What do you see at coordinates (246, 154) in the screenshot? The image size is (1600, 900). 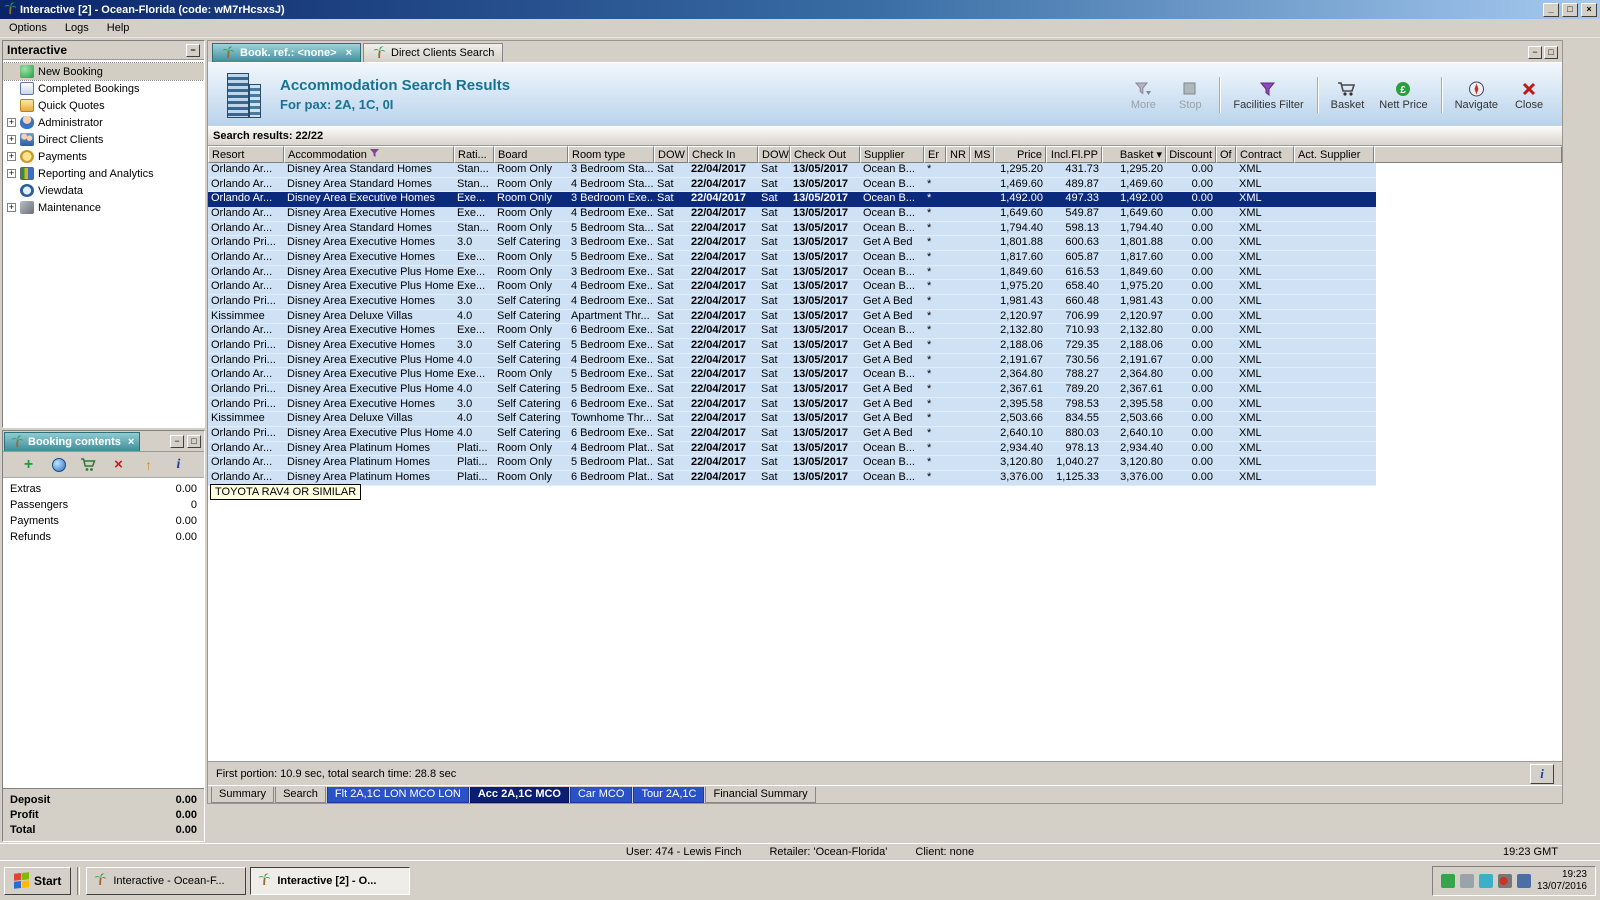 I see `column-header-resort: Resort` at bounding box center [246, 154].